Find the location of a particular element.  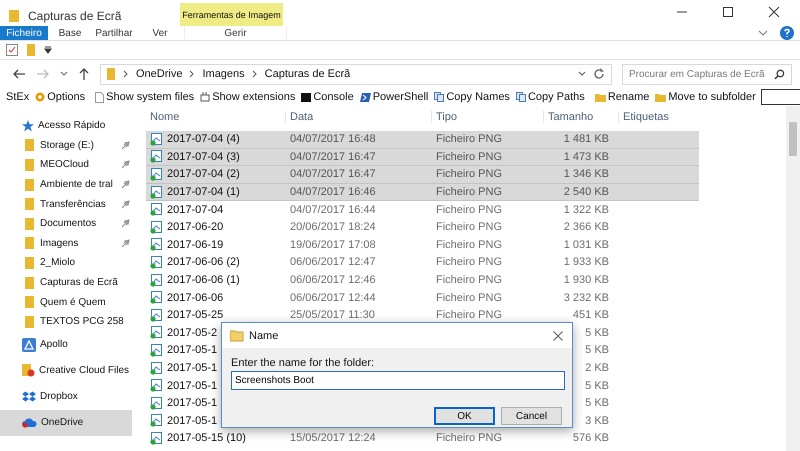

context-group-label: Ferramentas de Imagem is located at coordinates (231, 14).